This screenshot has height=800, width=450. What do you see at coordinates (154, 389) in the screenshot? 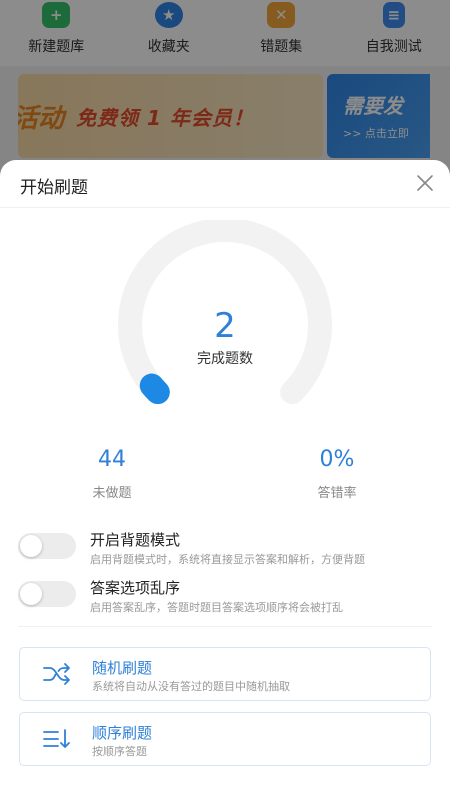
I see `gauge-fill` at bounding box center [154, 389].